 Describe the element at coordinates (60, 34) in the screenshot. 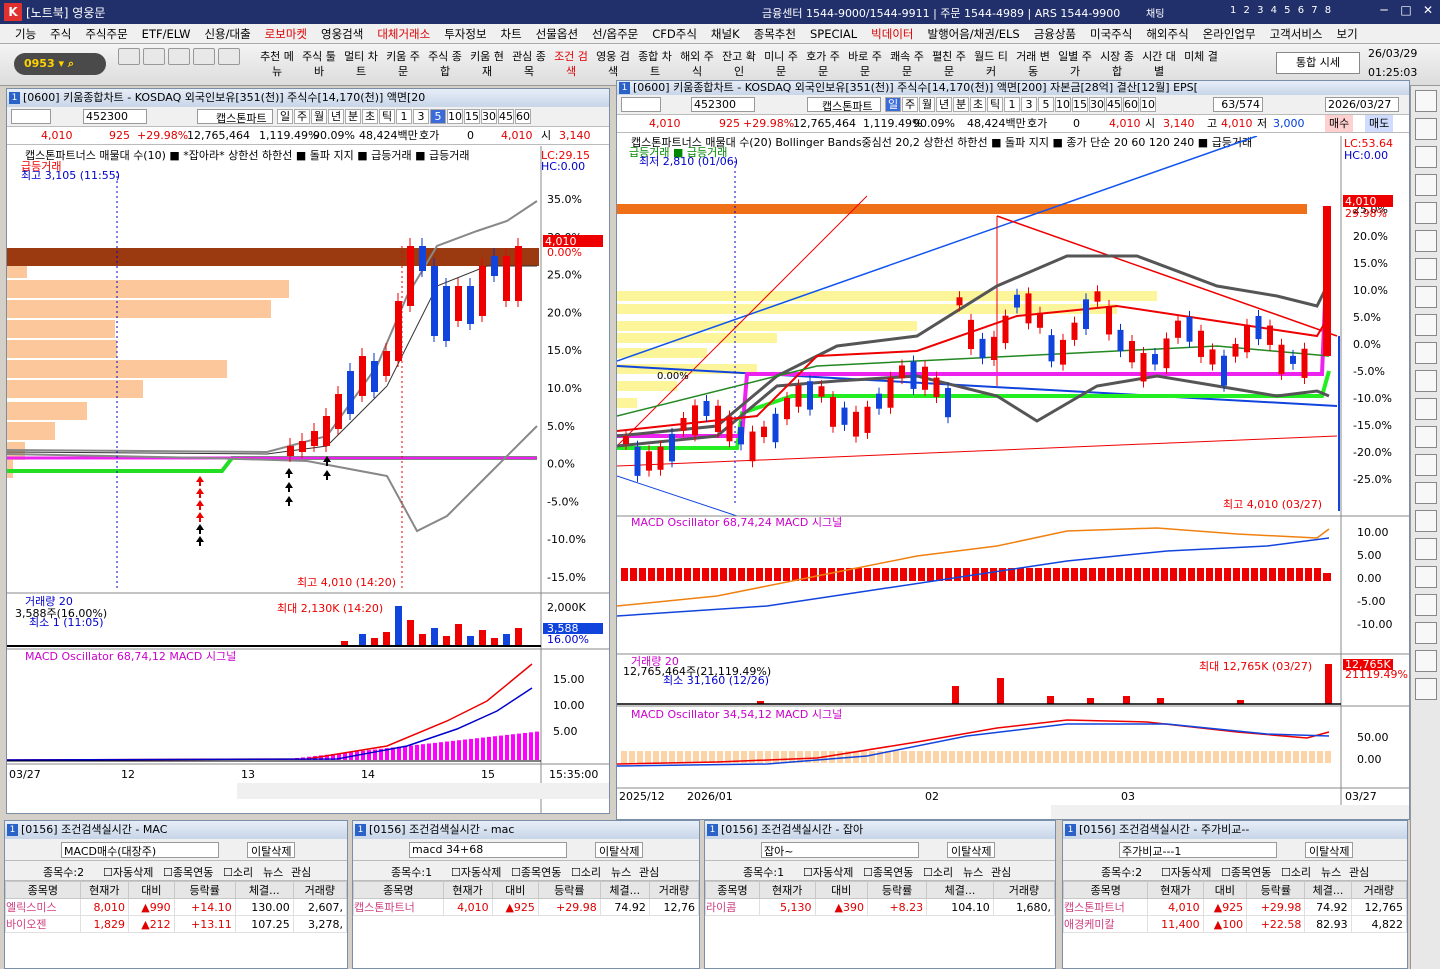

I see `menu-item: 주식` at that location.